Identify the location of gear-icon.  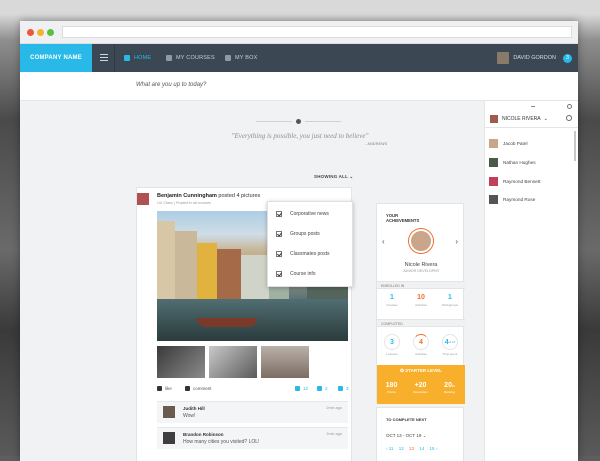
(569, 106).